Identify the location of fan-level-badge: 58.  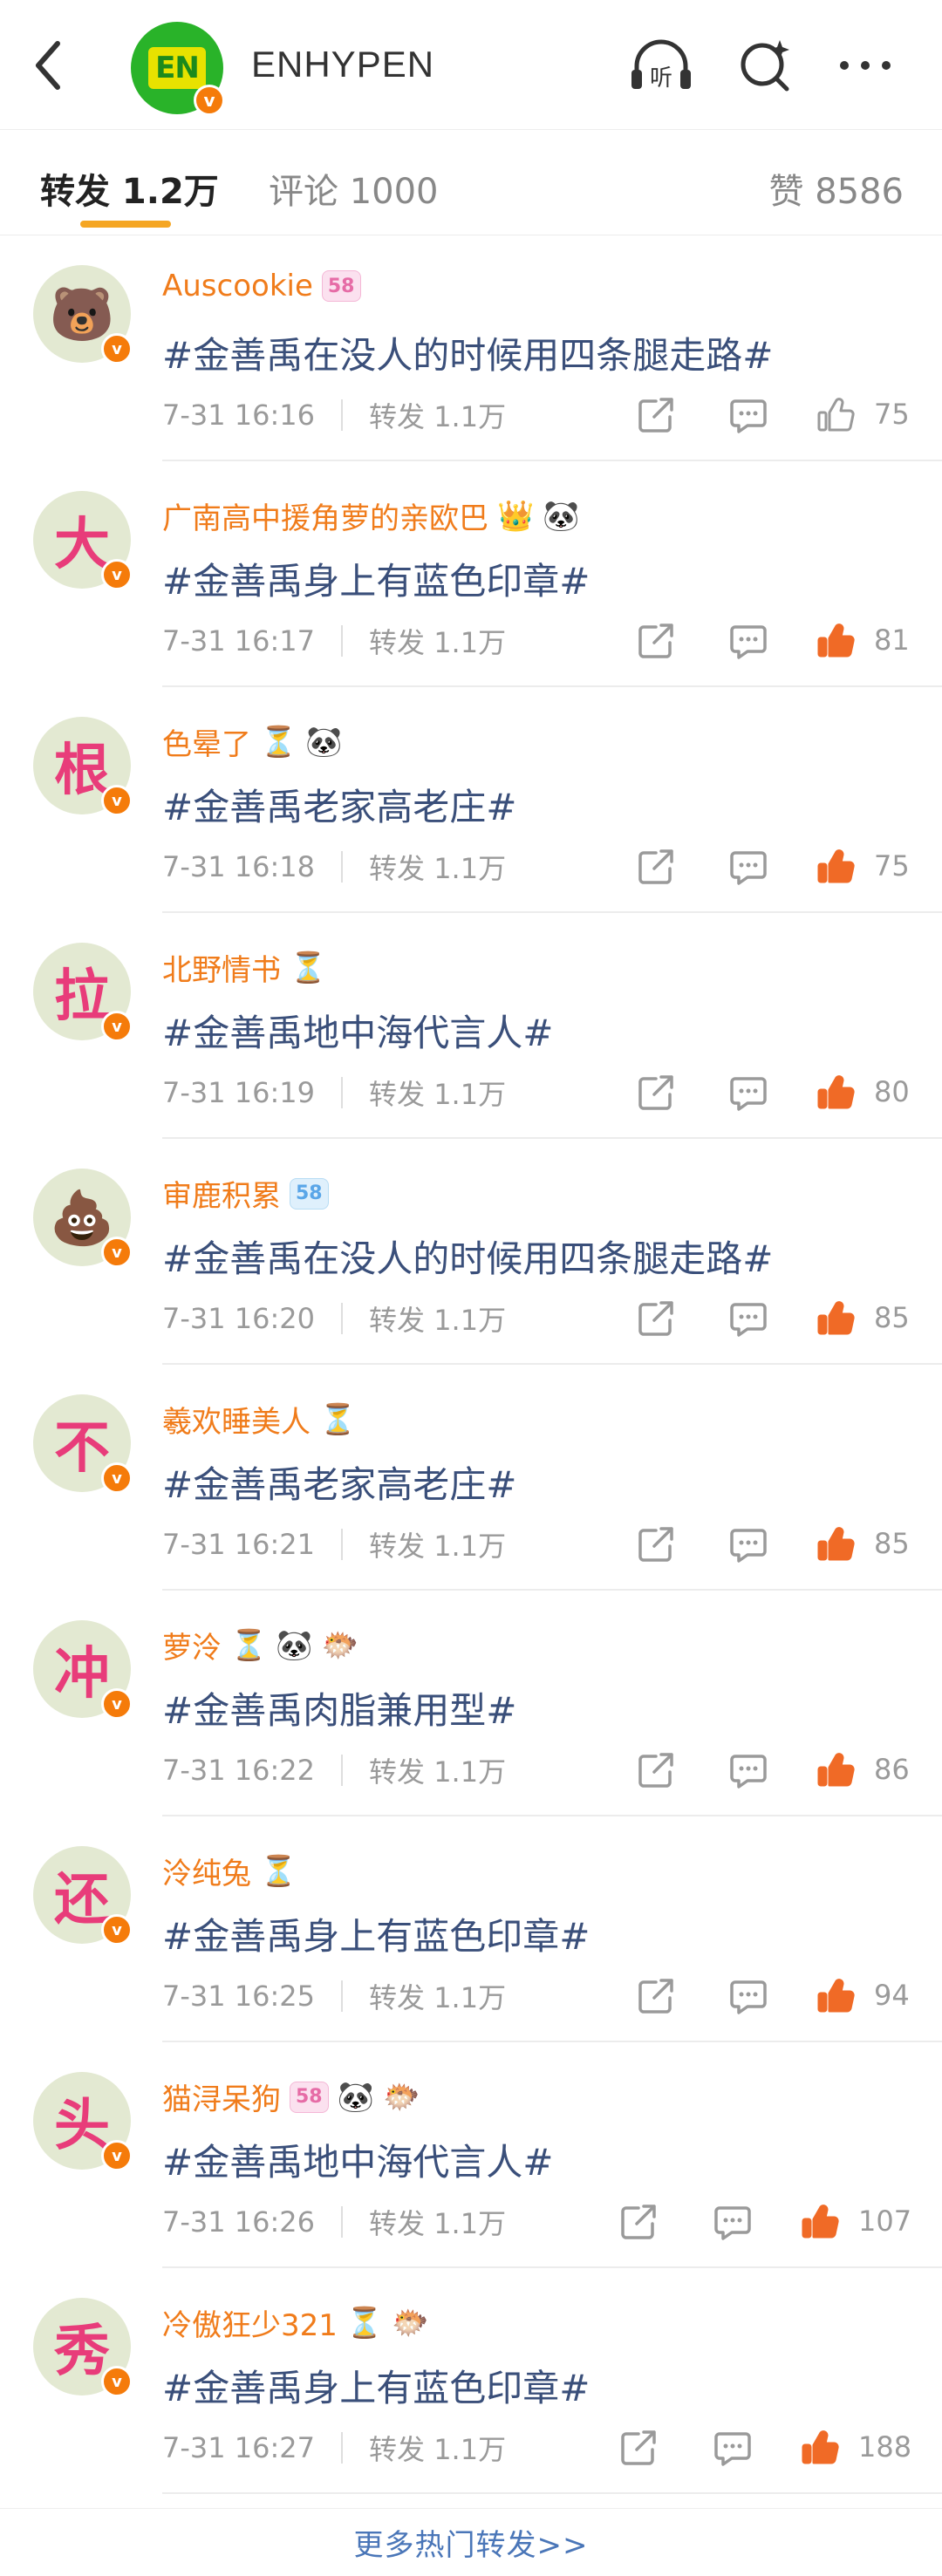
(309, 2097).